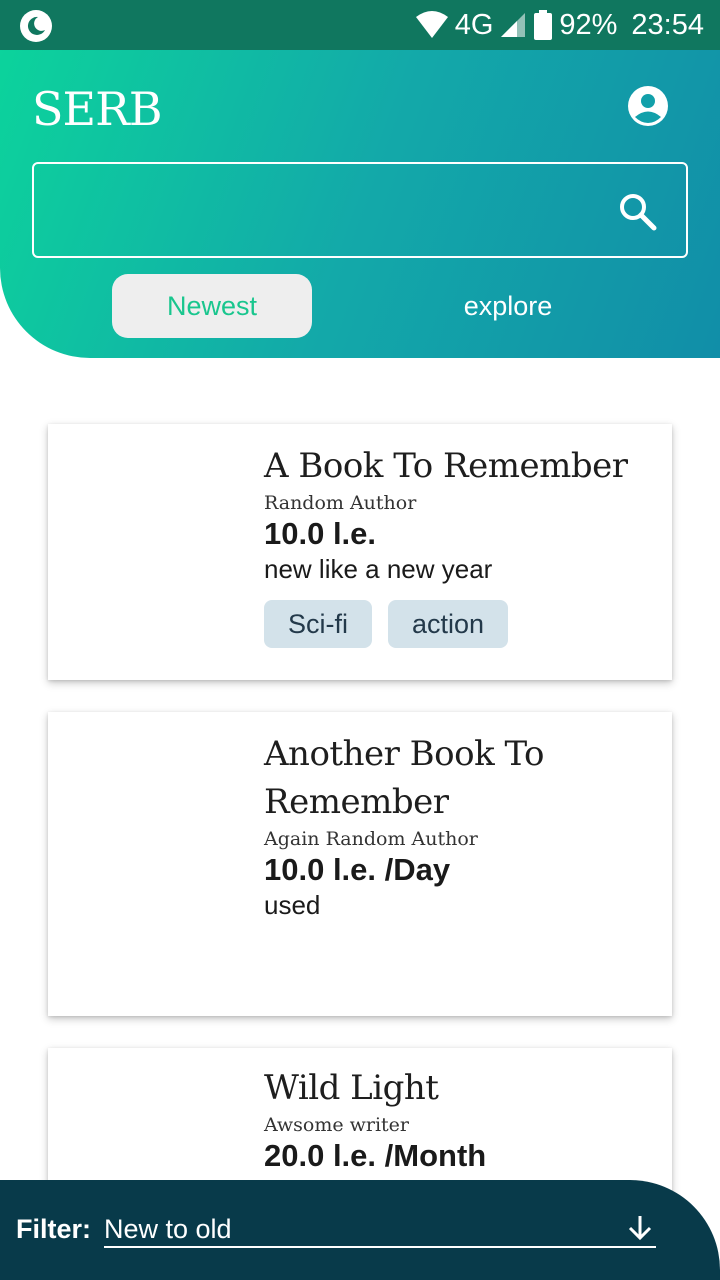 Image resolution: width=720 pixels, height=1280 pixels. What do you see at coordinates (446, 466) in the screenshot?
I see `book-title: A Book To Remember` at bounding box center [446, 466].